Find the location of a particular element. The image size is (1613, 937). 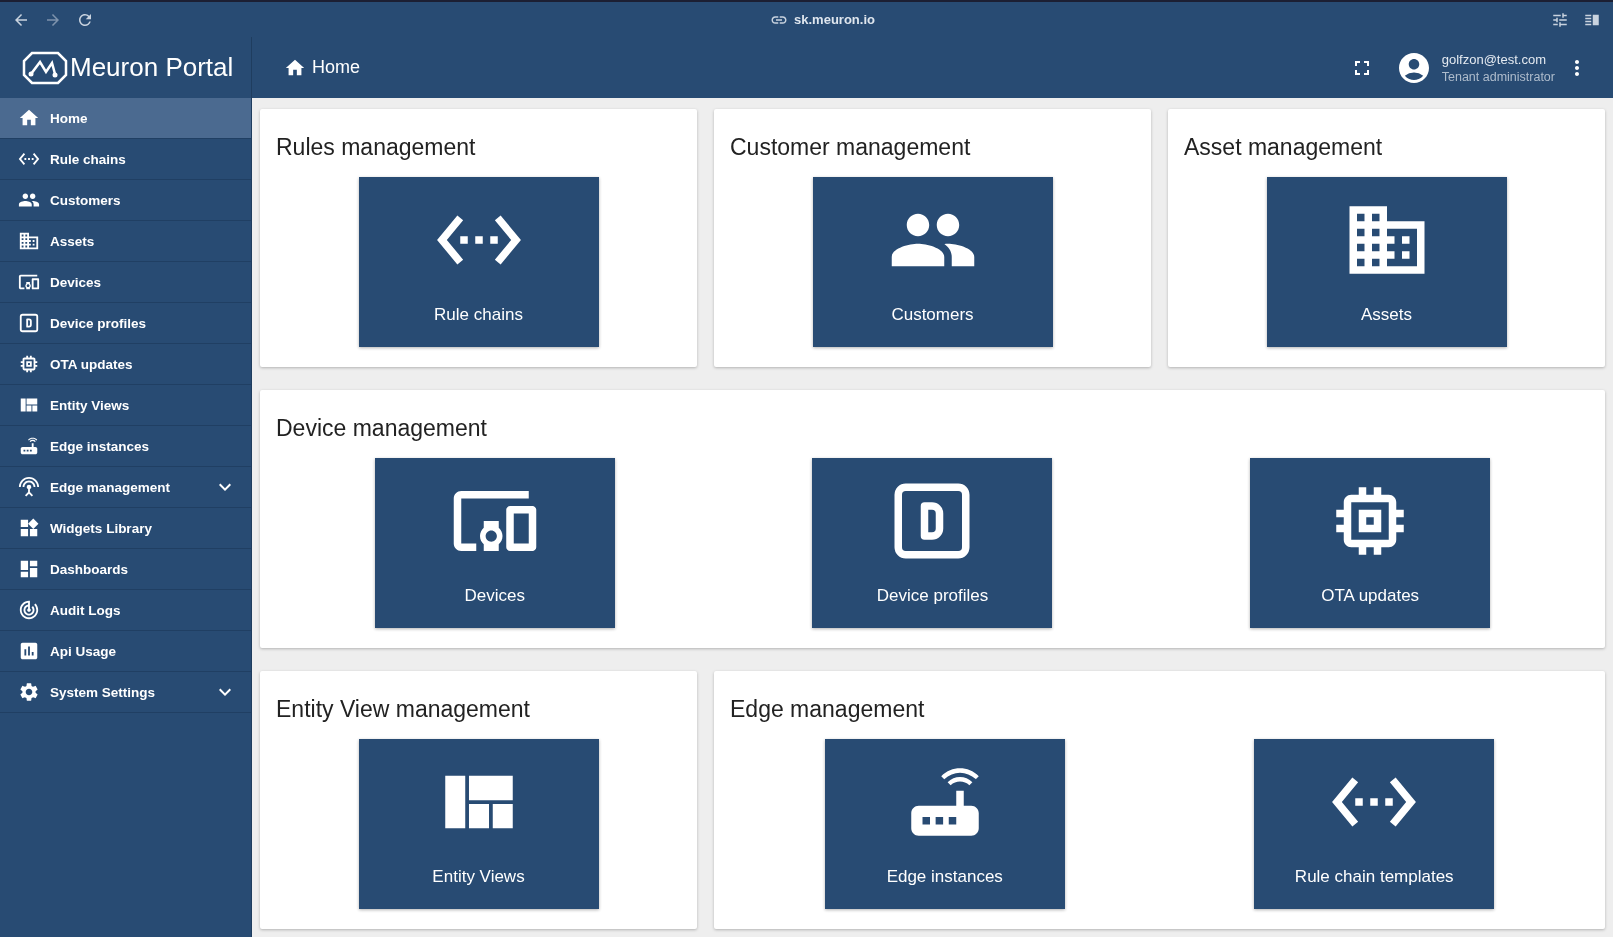

letter-square-icon is located at coordinates (29, 323).